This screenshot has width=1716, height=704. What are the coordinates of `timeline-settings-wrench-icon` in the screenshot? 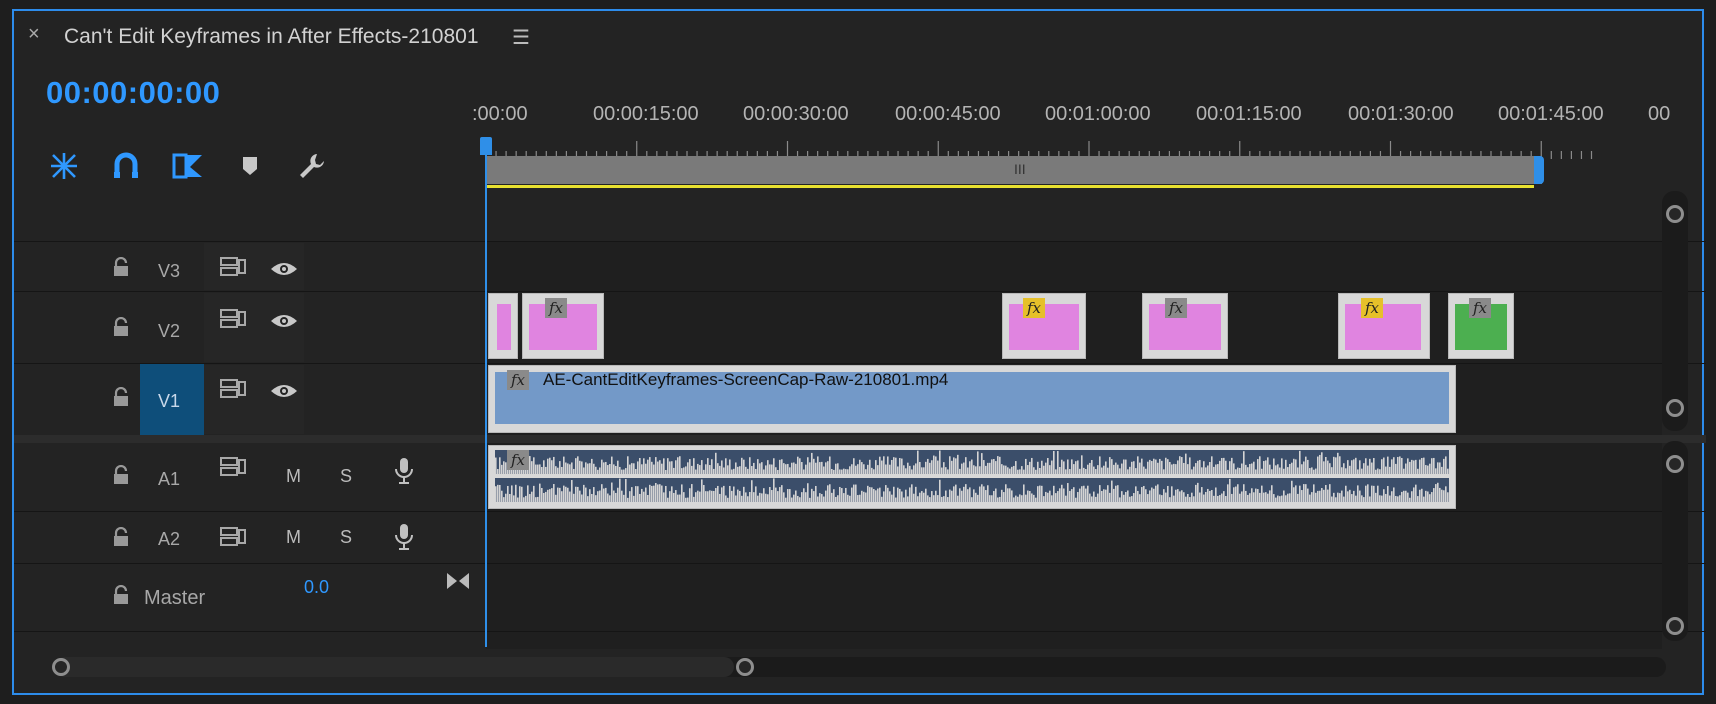 It's located at (312, 166).